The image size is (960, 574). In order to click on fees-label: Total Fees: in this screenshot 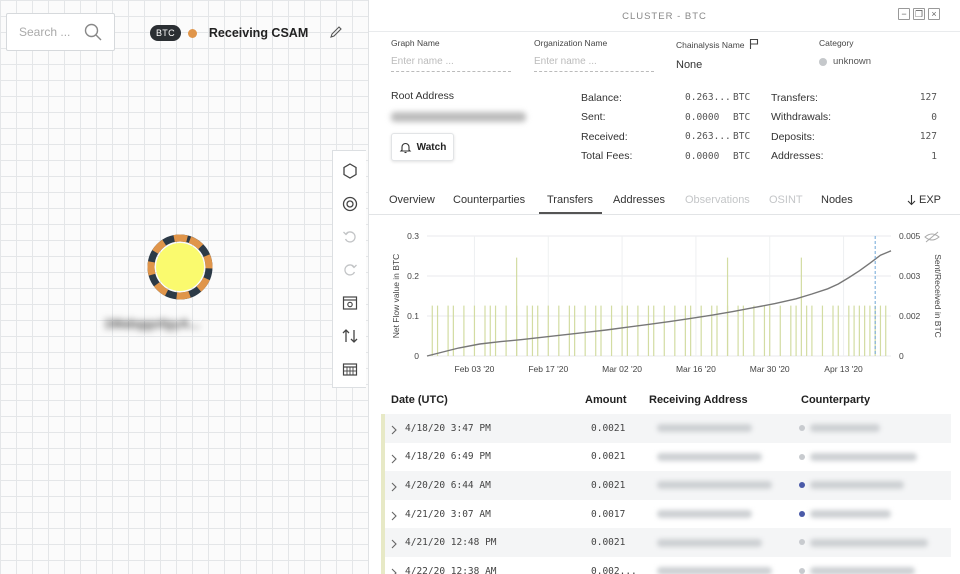, I will do `click(607, 156)`.